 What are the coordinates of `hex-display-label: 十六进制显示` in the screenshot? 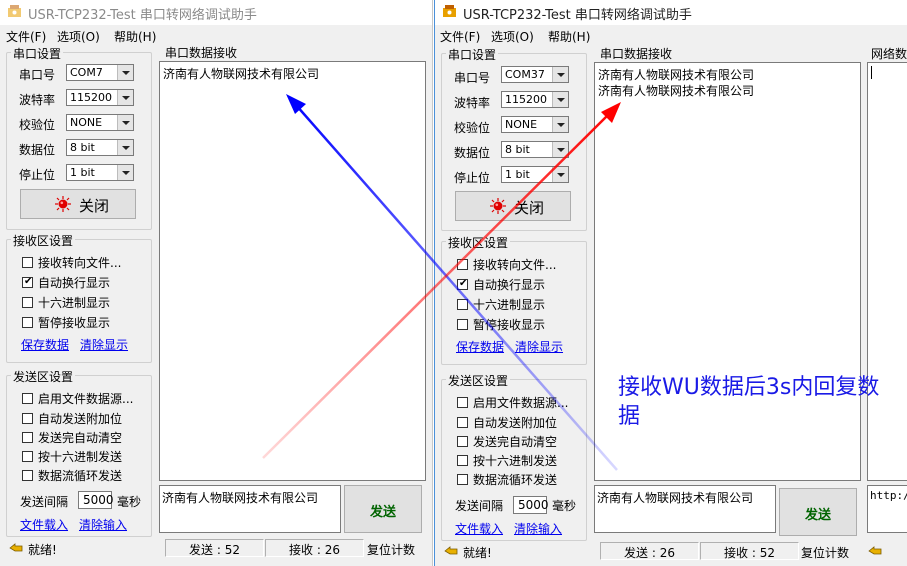 It's located at (509, 305).